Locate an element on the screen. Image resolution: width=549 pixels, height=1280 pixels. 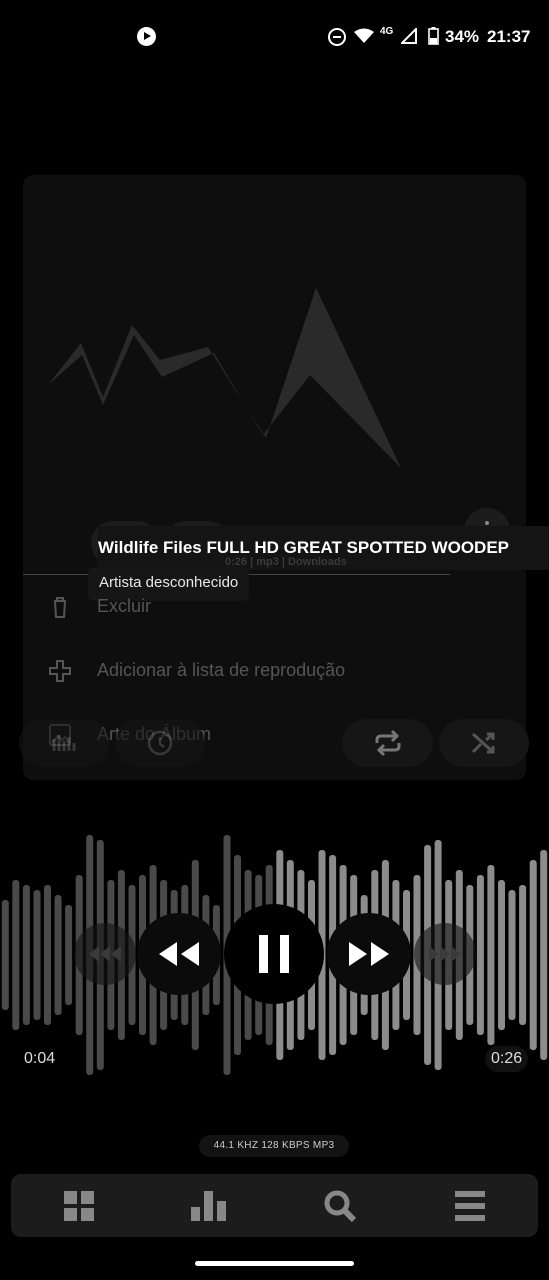
nav-menu-button is located at coordinates (469, 1205).